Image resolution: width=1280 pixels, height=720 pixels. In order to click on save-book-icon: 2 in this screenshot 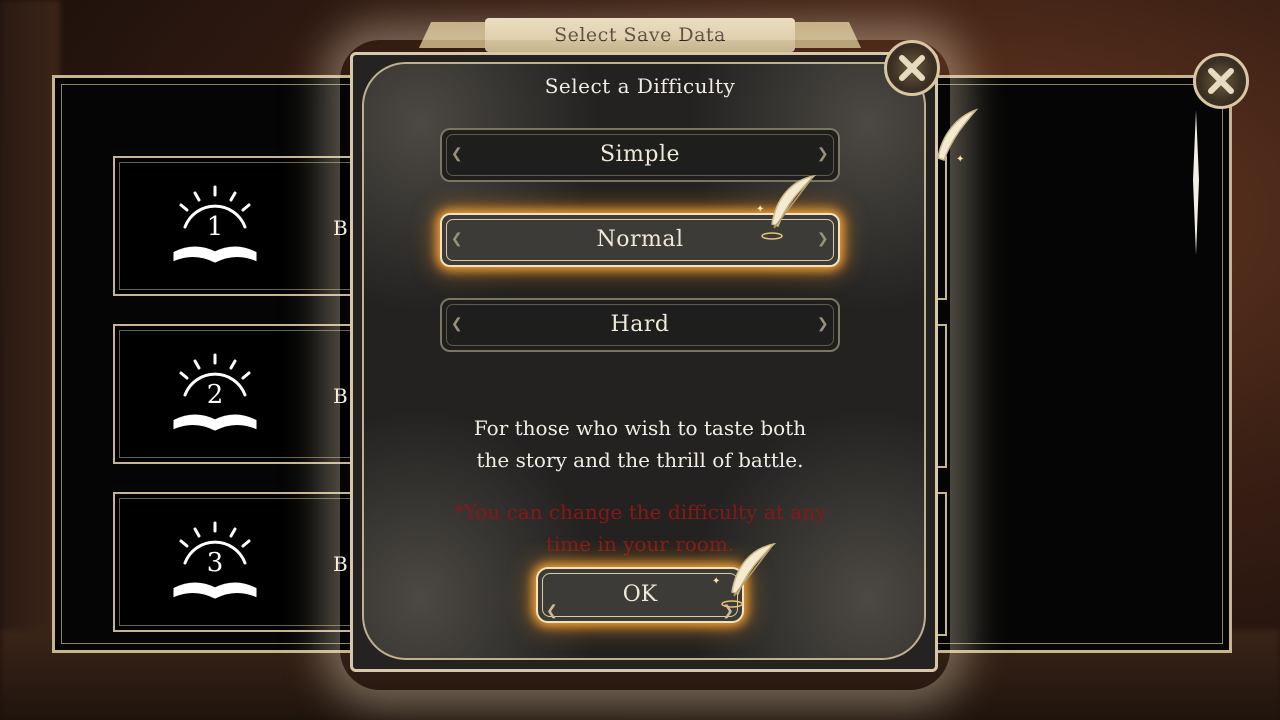, I will do `click(215, 392)`.